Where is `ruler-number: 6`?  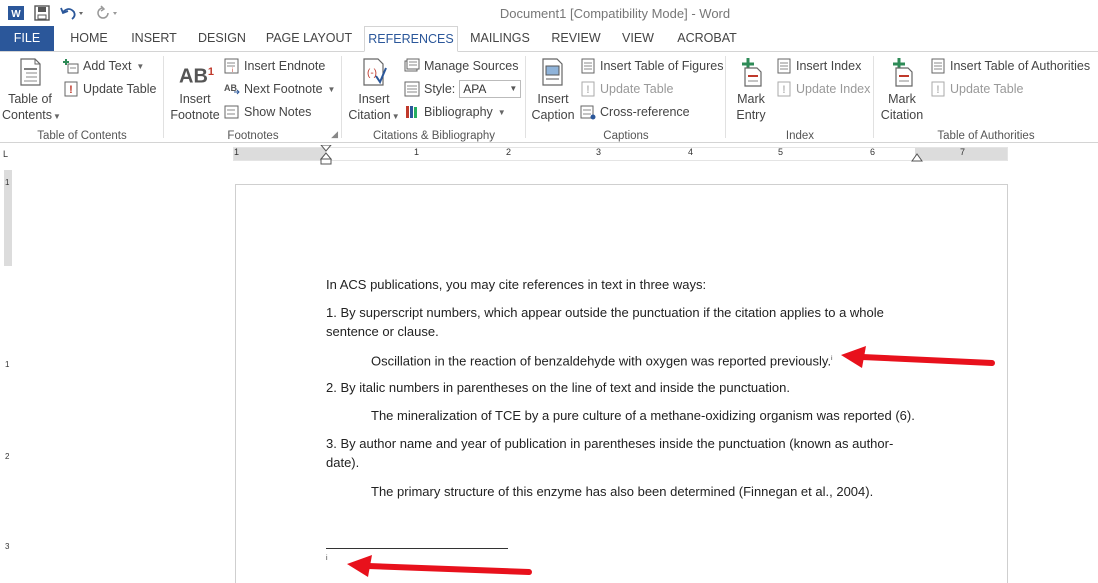 ruler-number: 6 is located at coordinates (873, 152).